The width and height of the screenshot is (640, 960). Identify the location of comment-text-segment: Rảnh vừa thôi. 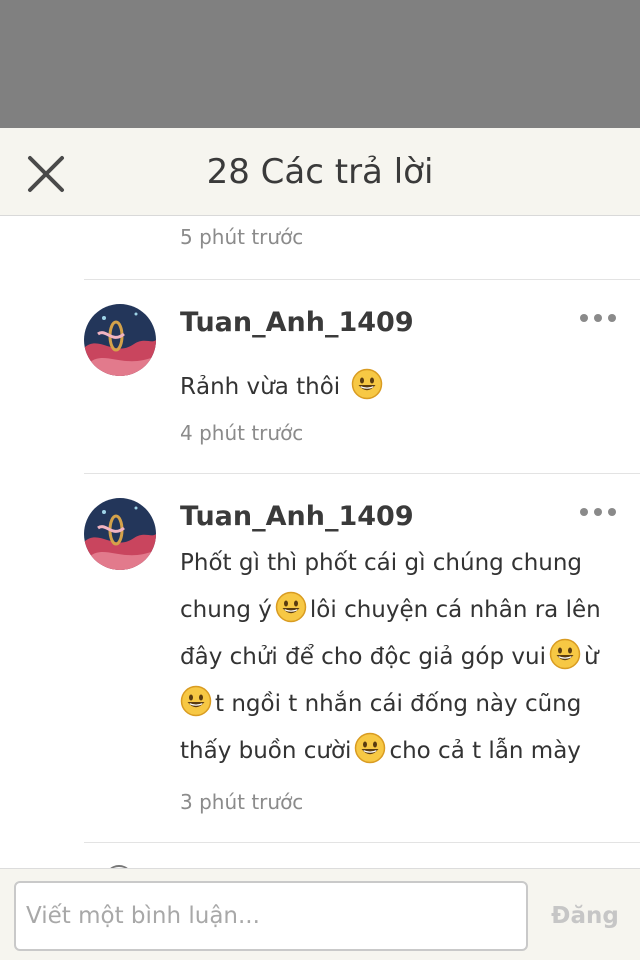
(260, 387).